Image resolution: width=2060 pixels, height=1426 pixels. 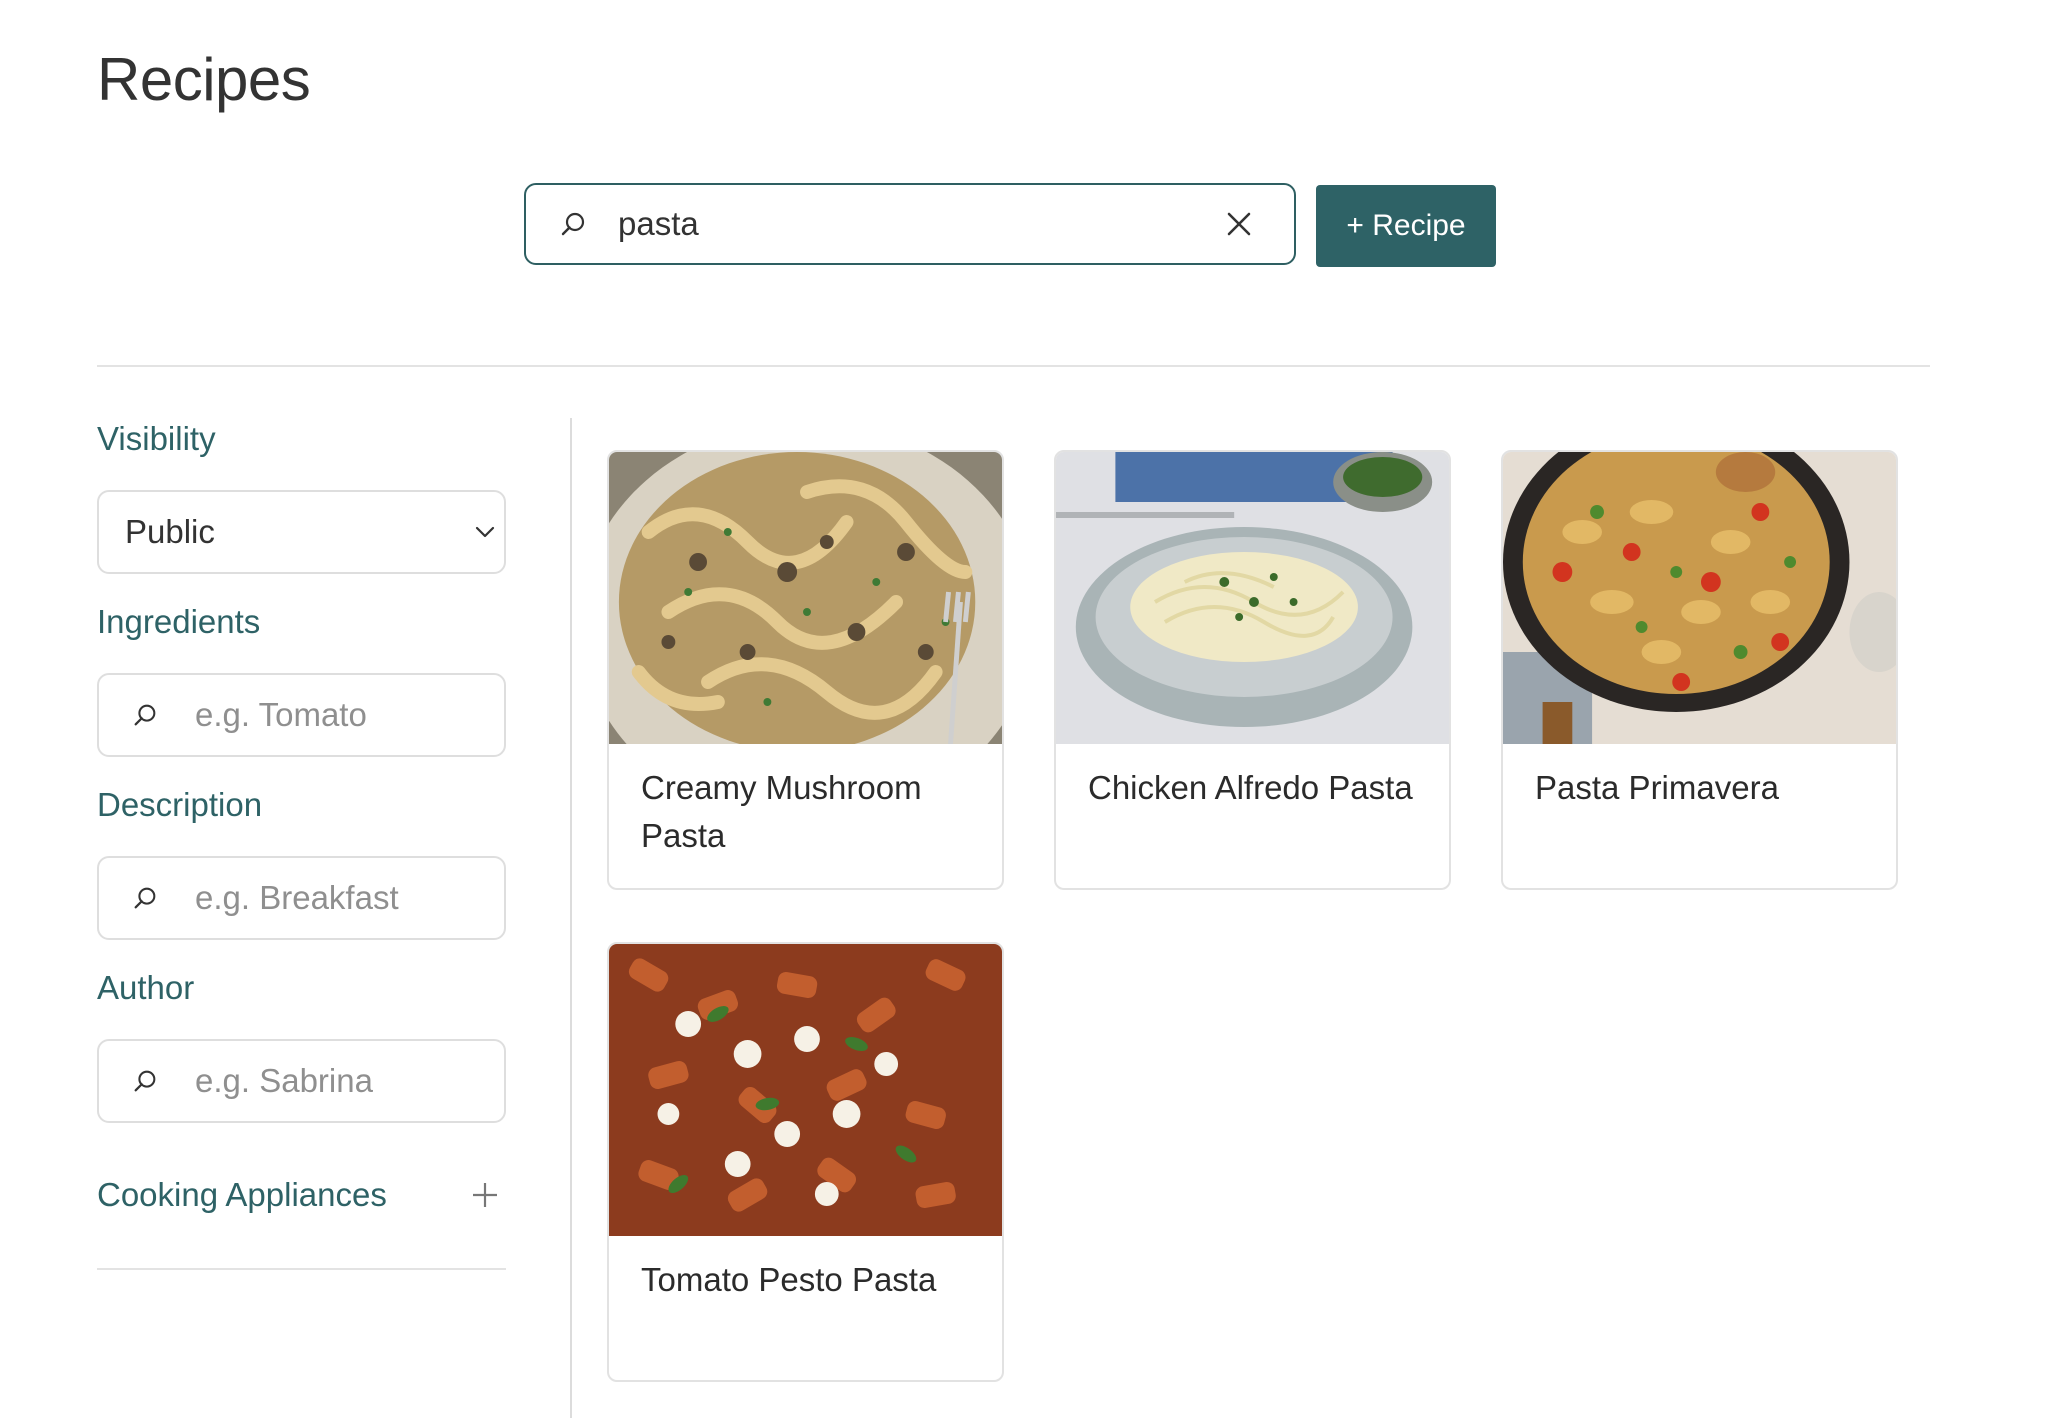 I want to click on recipe-card: Pasta Primavera, so click(x=1699, y=670).